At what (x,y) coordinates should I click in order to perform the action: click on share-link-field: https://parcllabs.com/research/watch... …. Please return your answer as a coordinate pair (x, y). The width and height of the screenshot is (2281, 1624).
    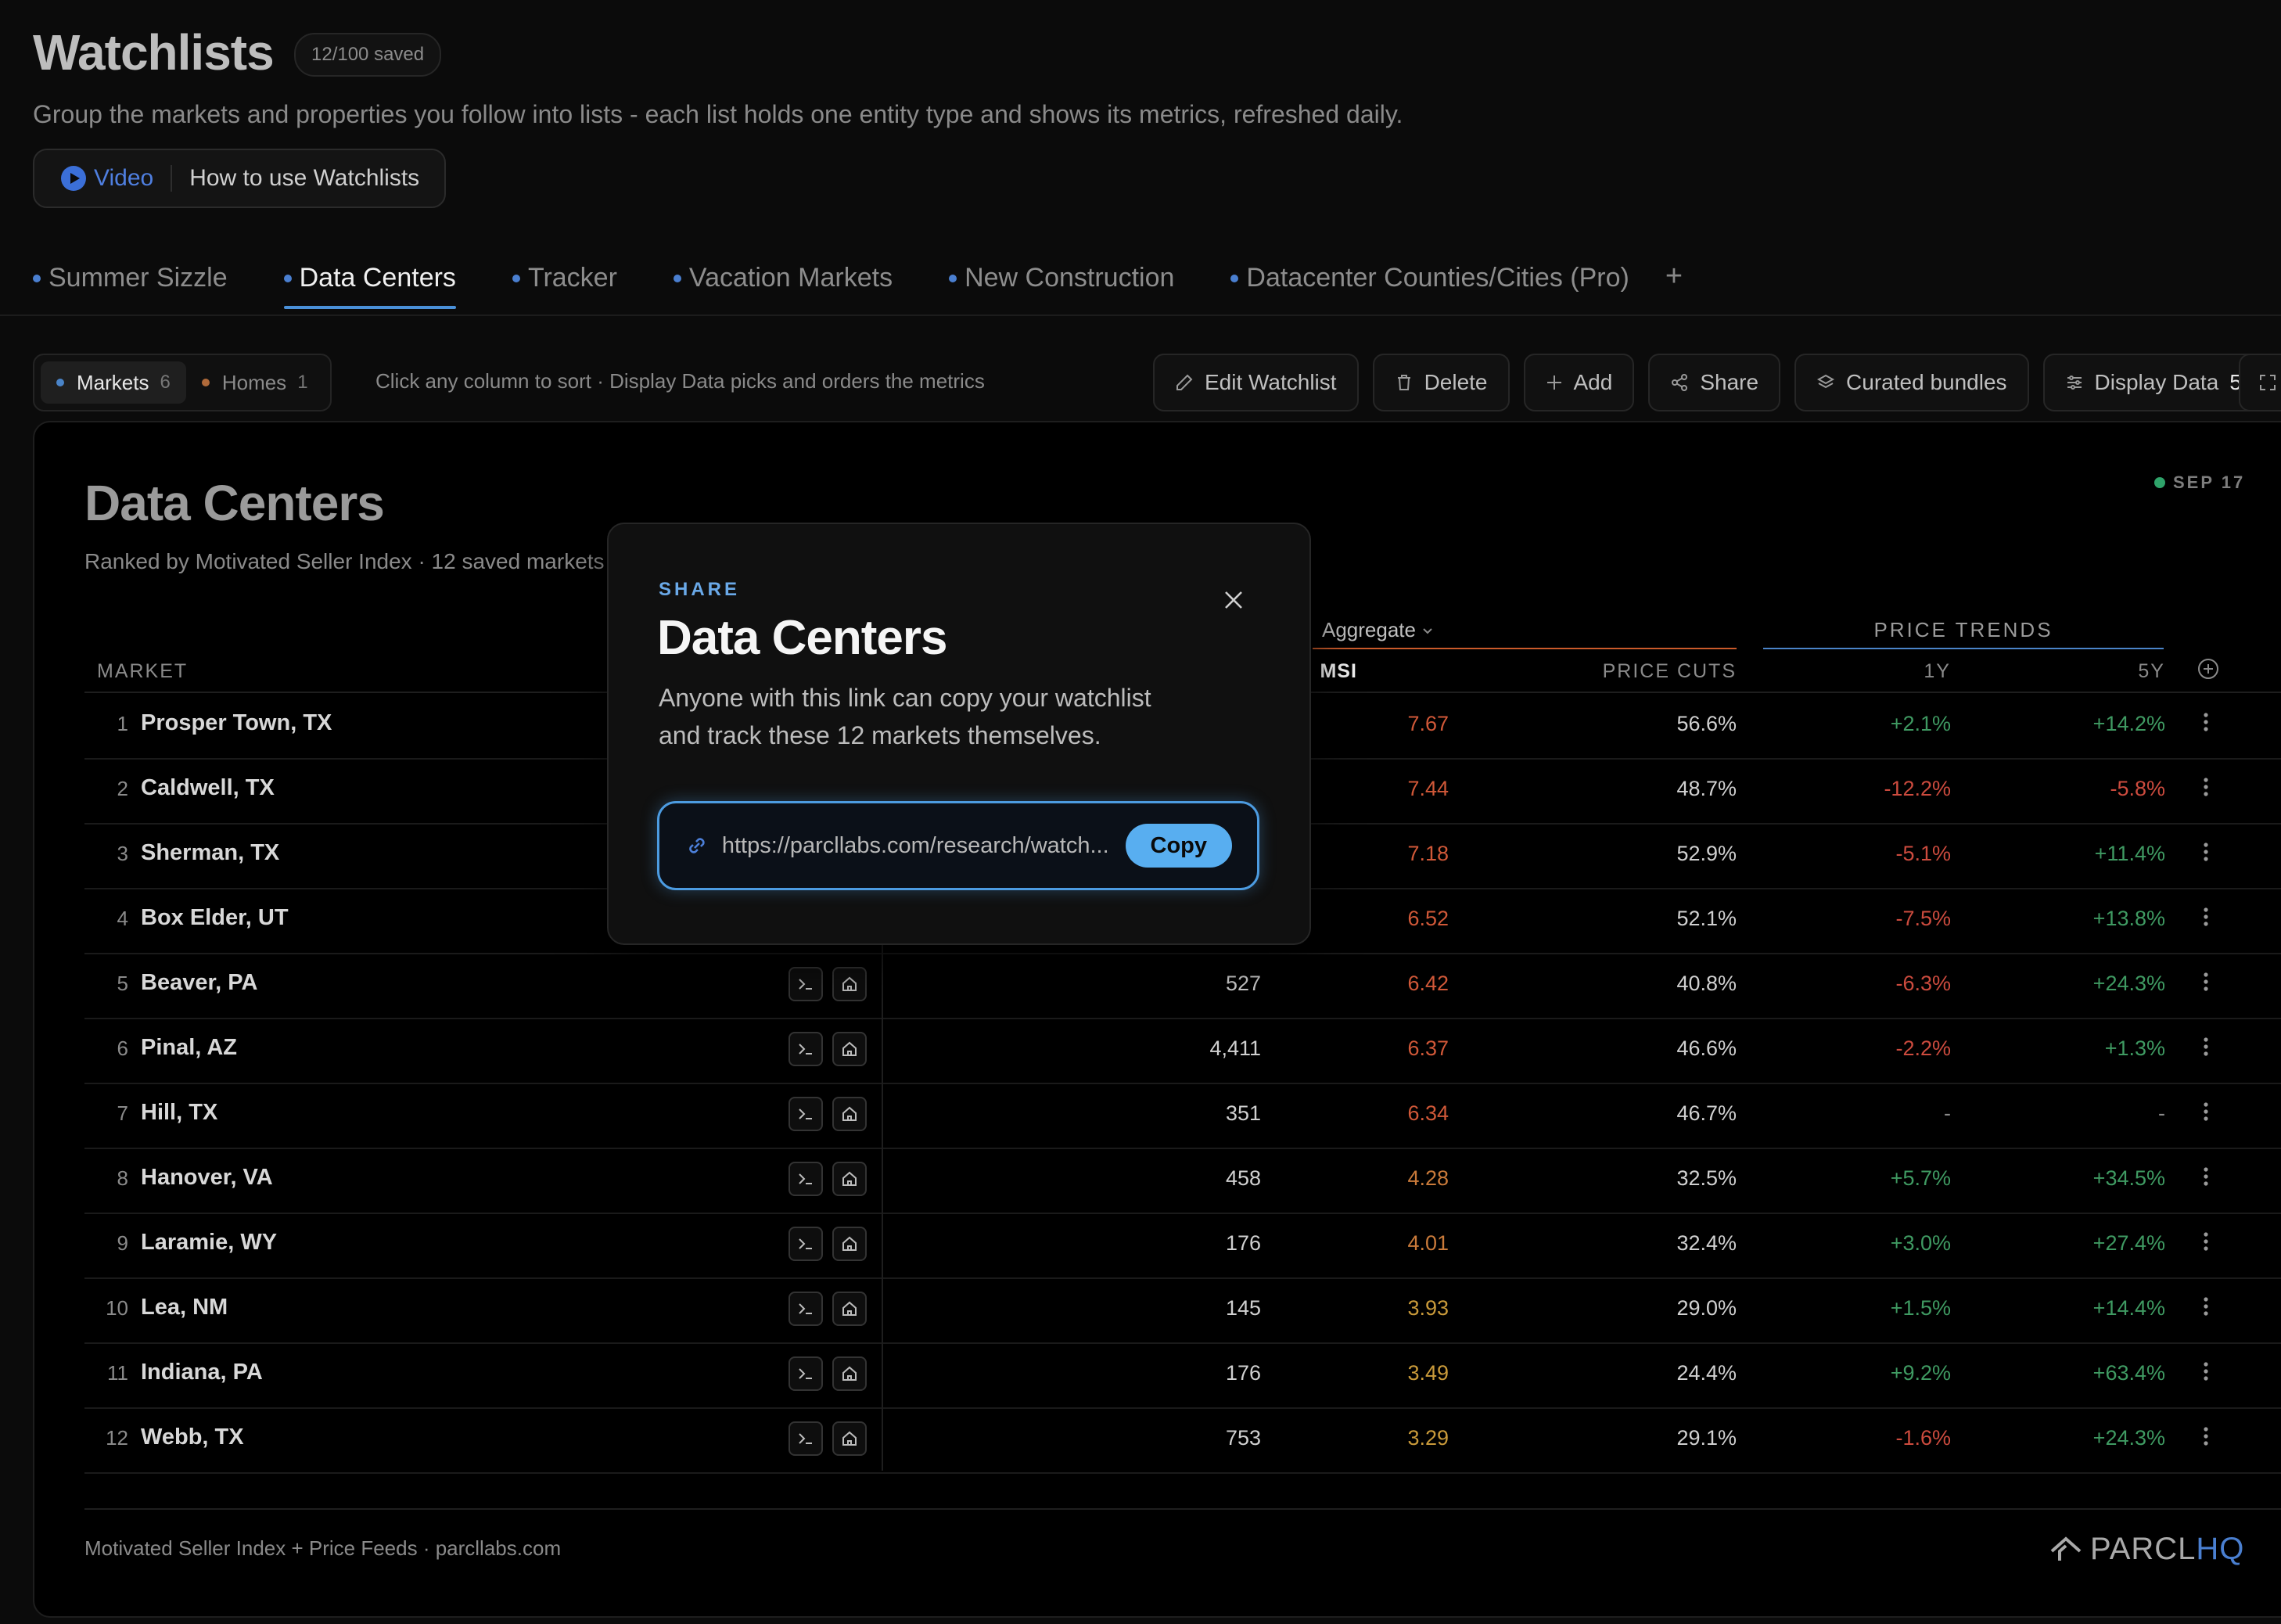
    Looking at the image, I should click on (958, 845).